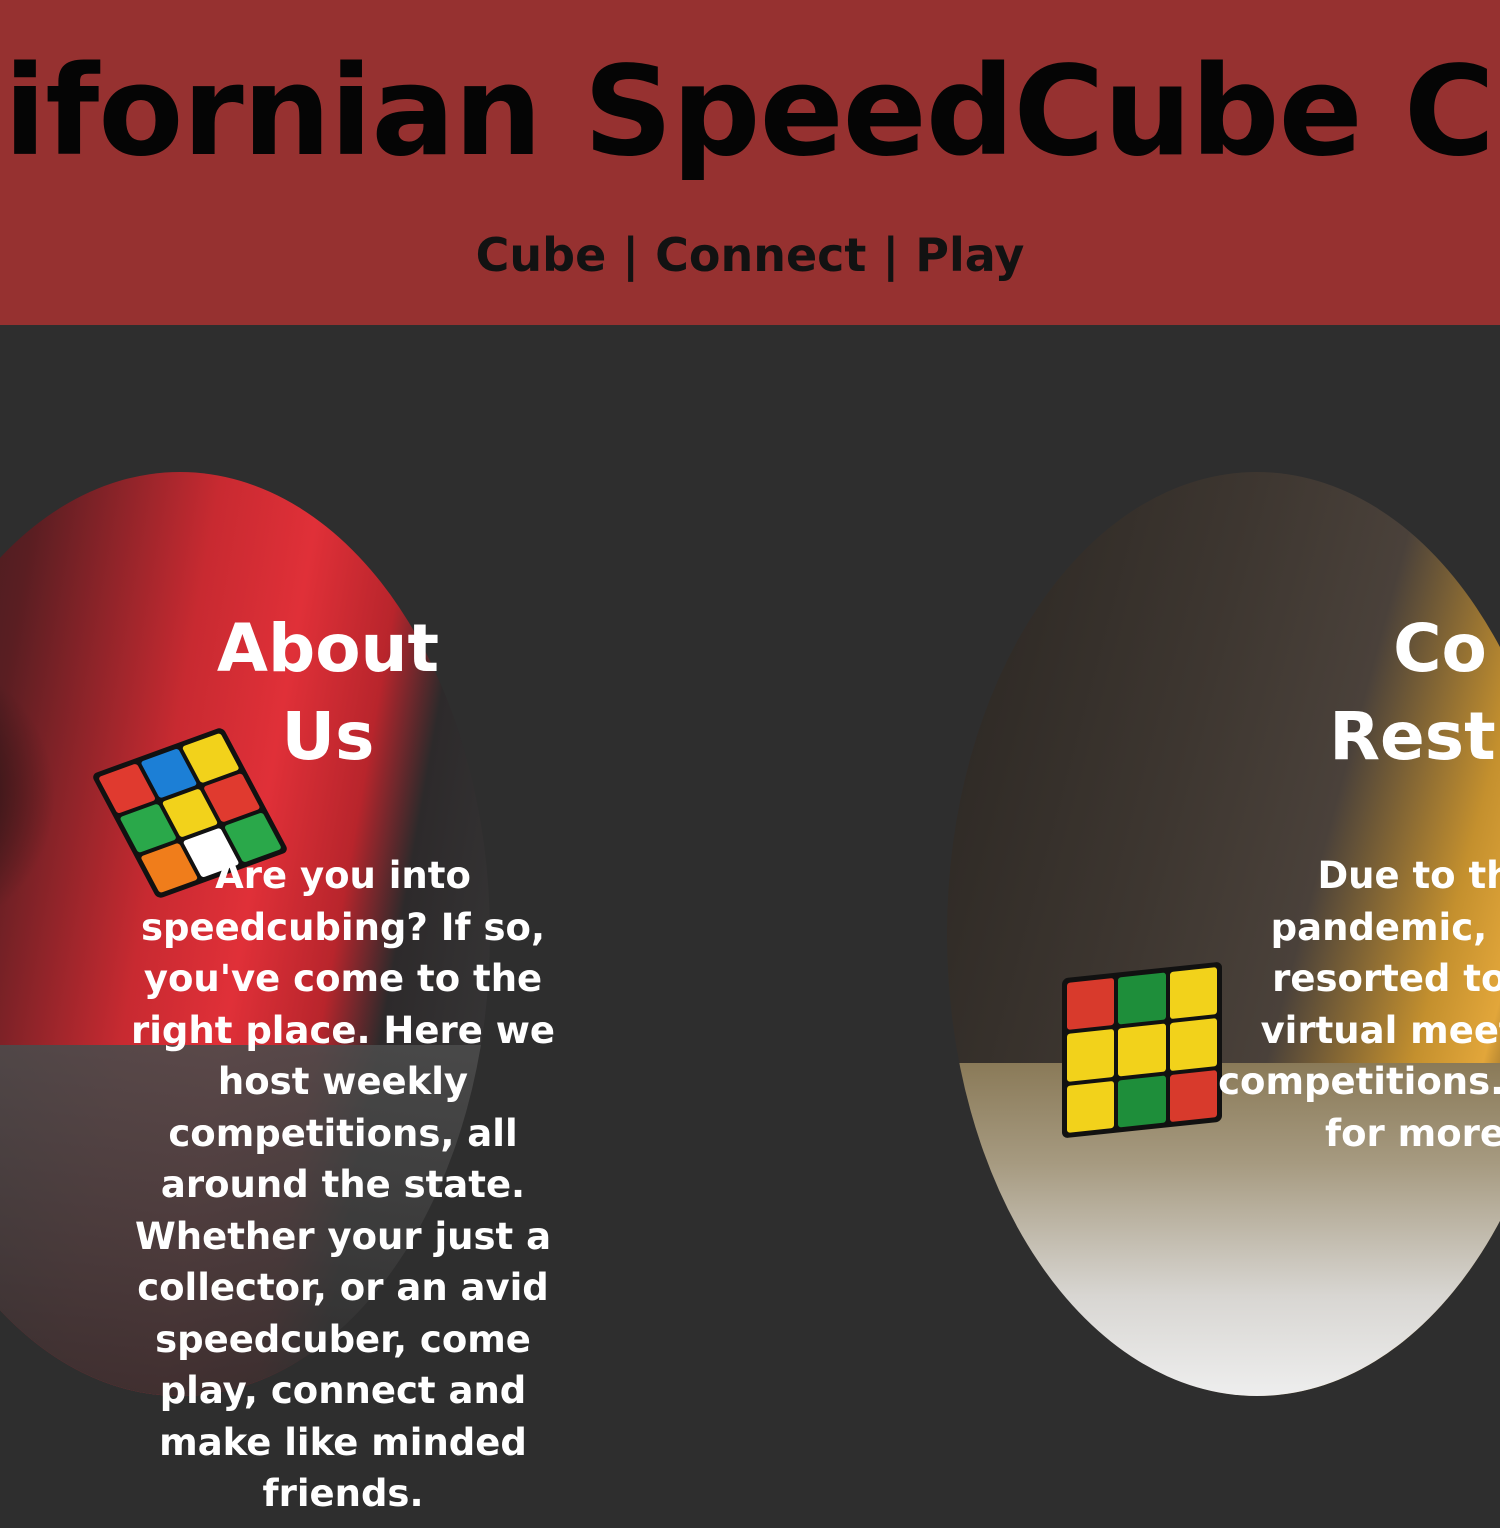 The width and height of the screenshot is (1500, 1528). I want to click on about-title: About Us, so click(328, 693).